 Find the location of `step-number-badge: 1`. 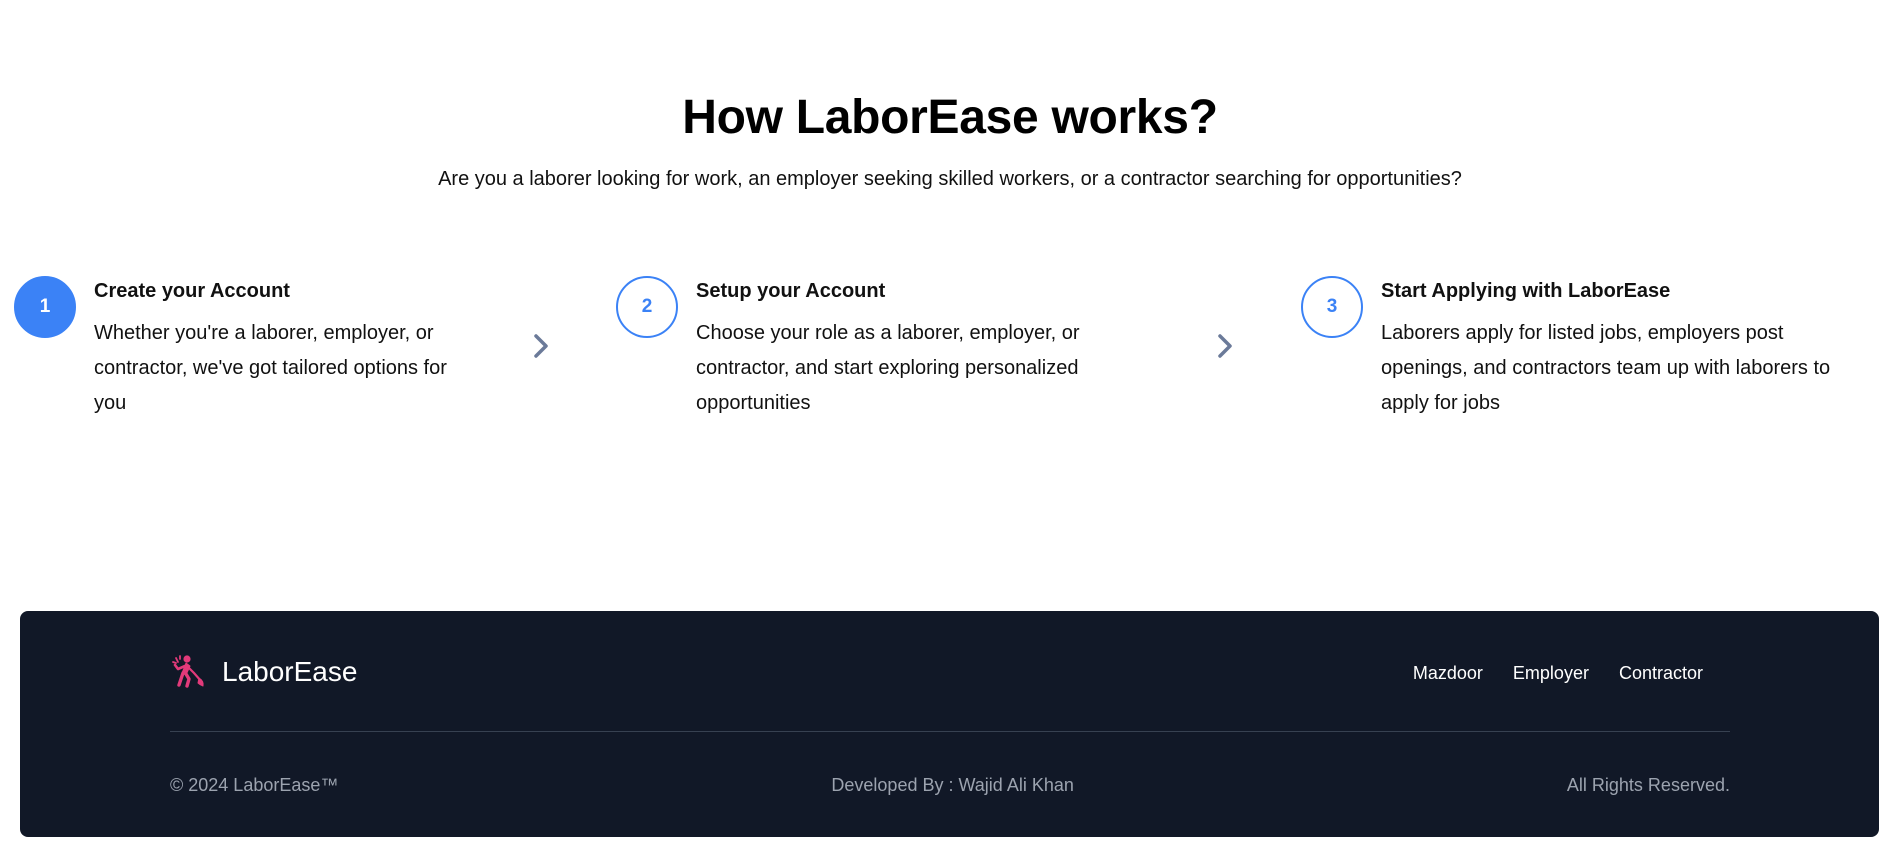

step-number-badge: 1 is located at coordinates (45, 307).